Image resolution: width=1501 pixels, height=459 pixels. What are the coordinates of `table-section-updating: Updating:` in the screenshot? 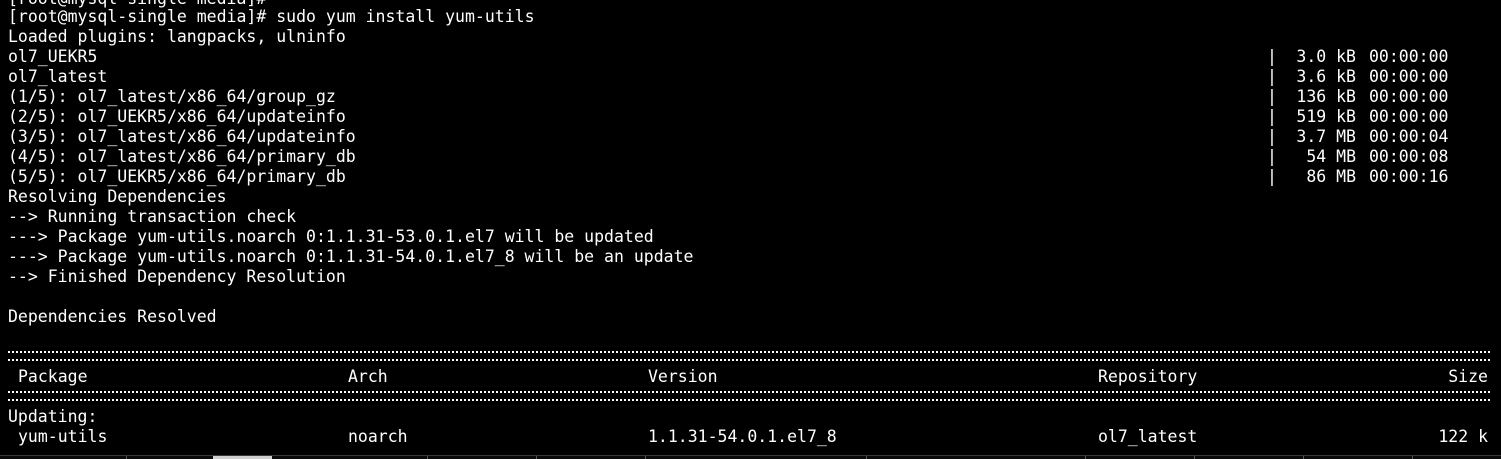 It's located at (53, 416).